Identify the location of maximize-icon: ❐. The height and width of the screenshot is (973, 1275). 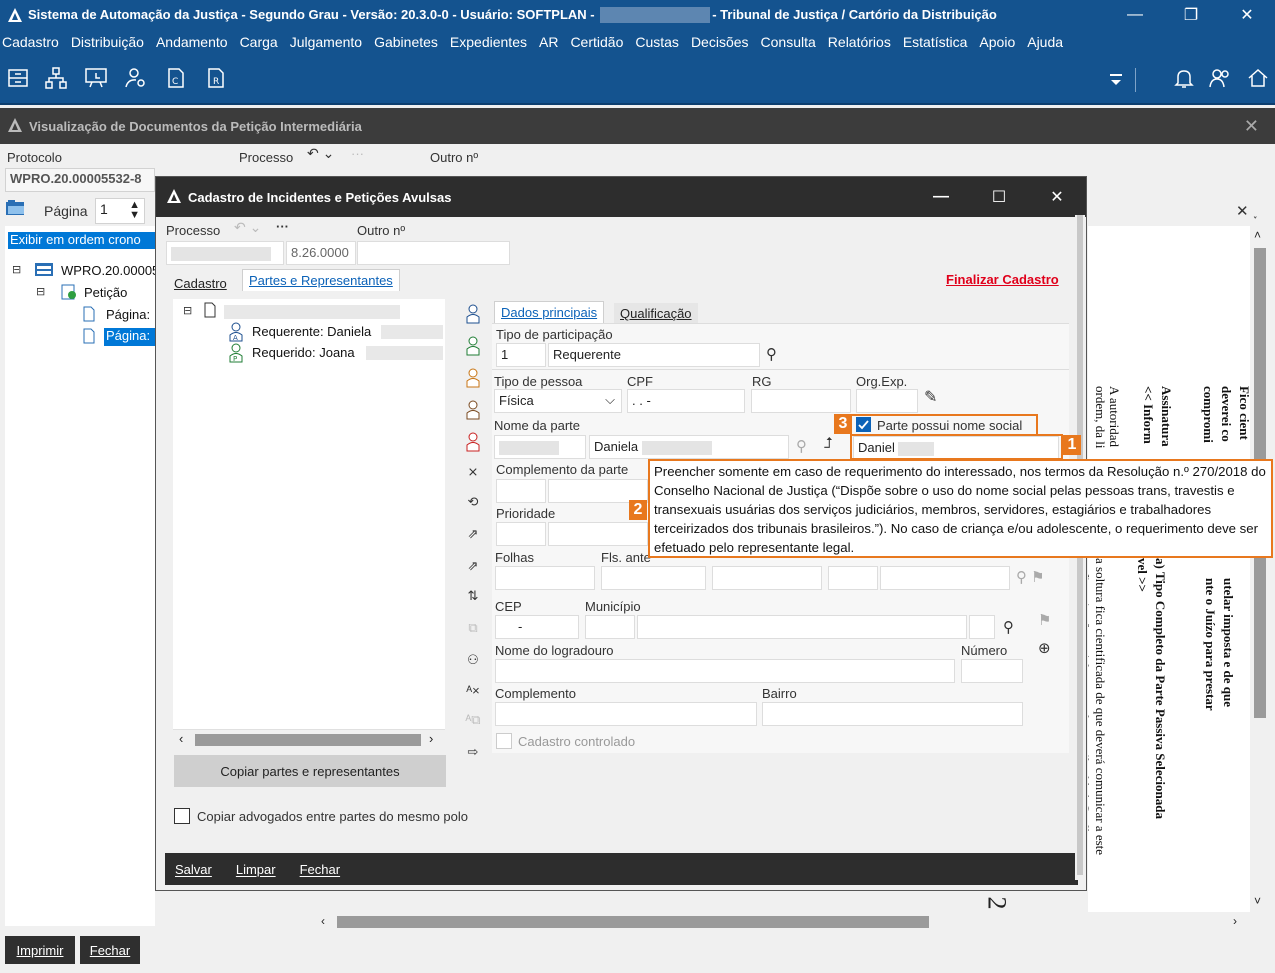
(1191, 15).